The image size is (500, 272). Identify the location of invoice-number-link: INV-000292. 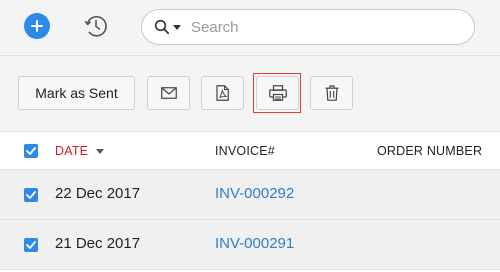
(254, 193).